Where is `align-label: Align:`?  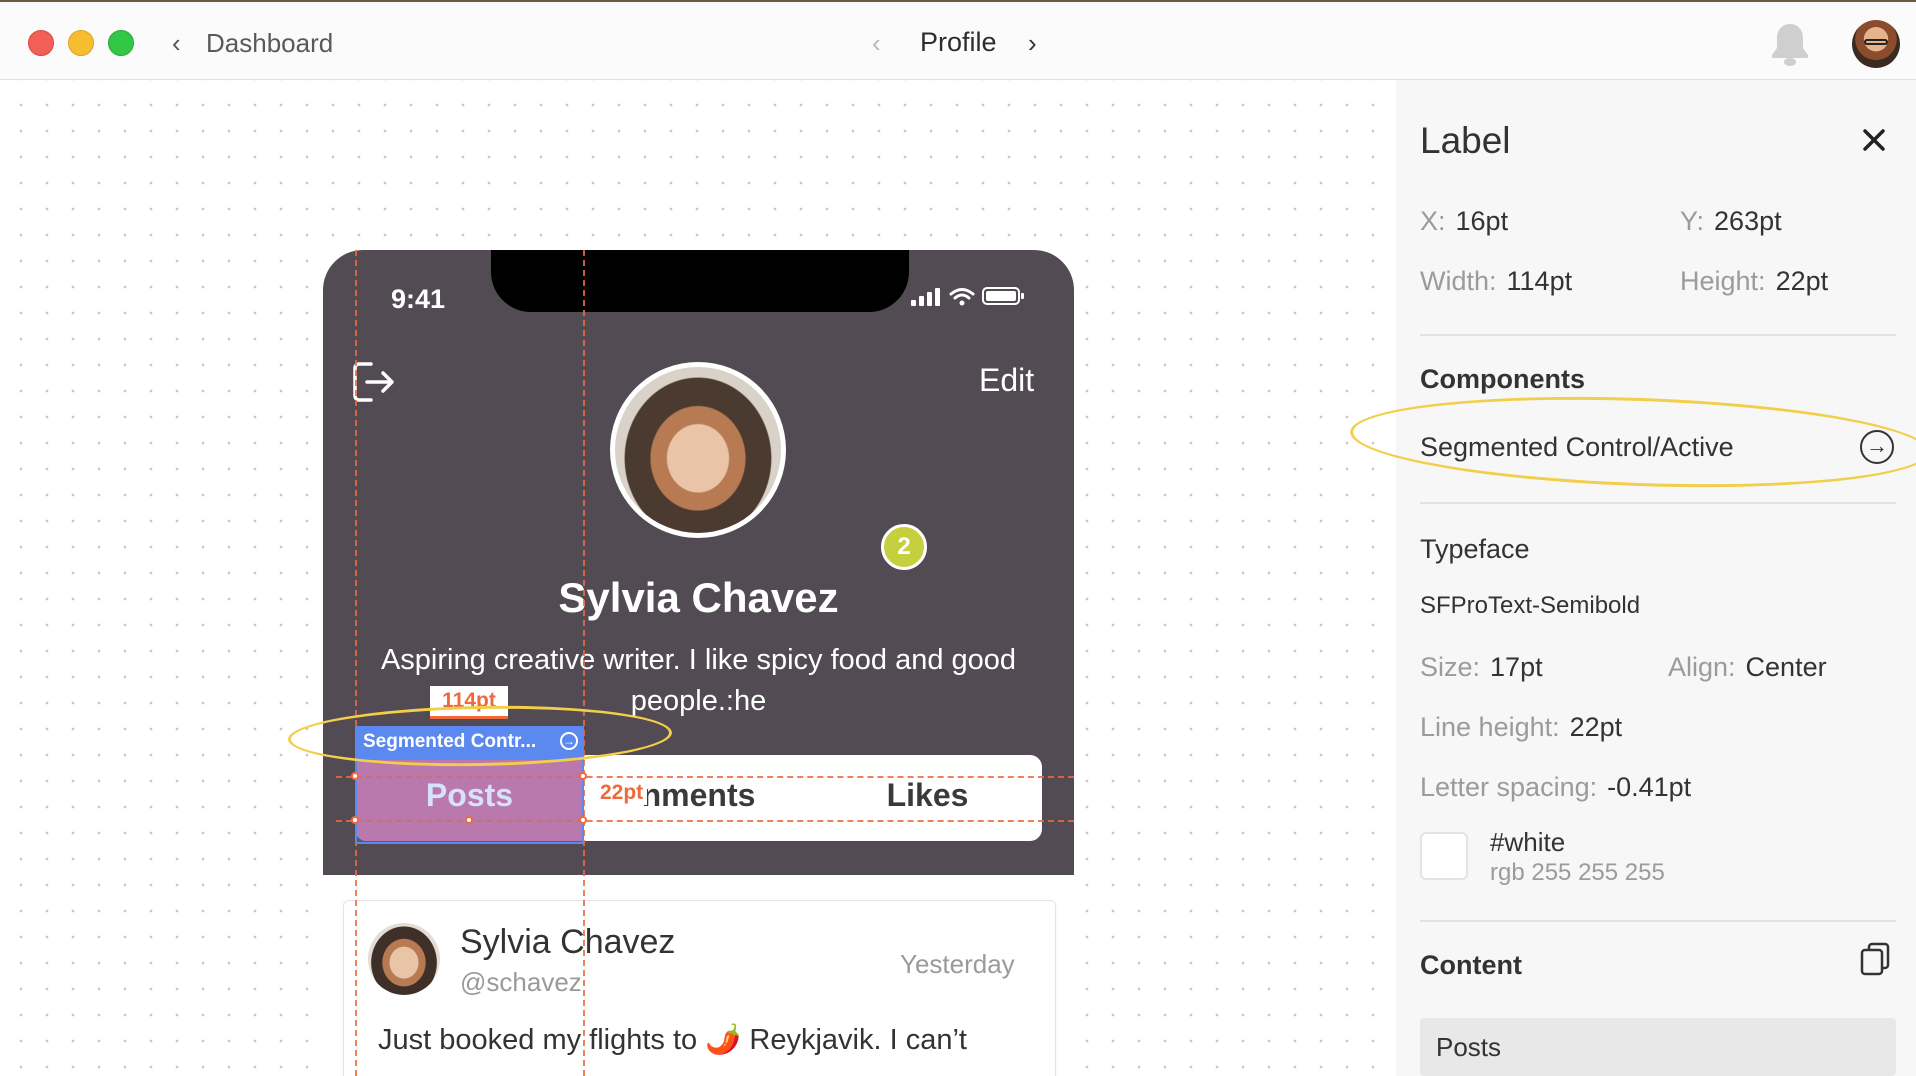
align-label: Align: is located at coordinates (1702, 667).